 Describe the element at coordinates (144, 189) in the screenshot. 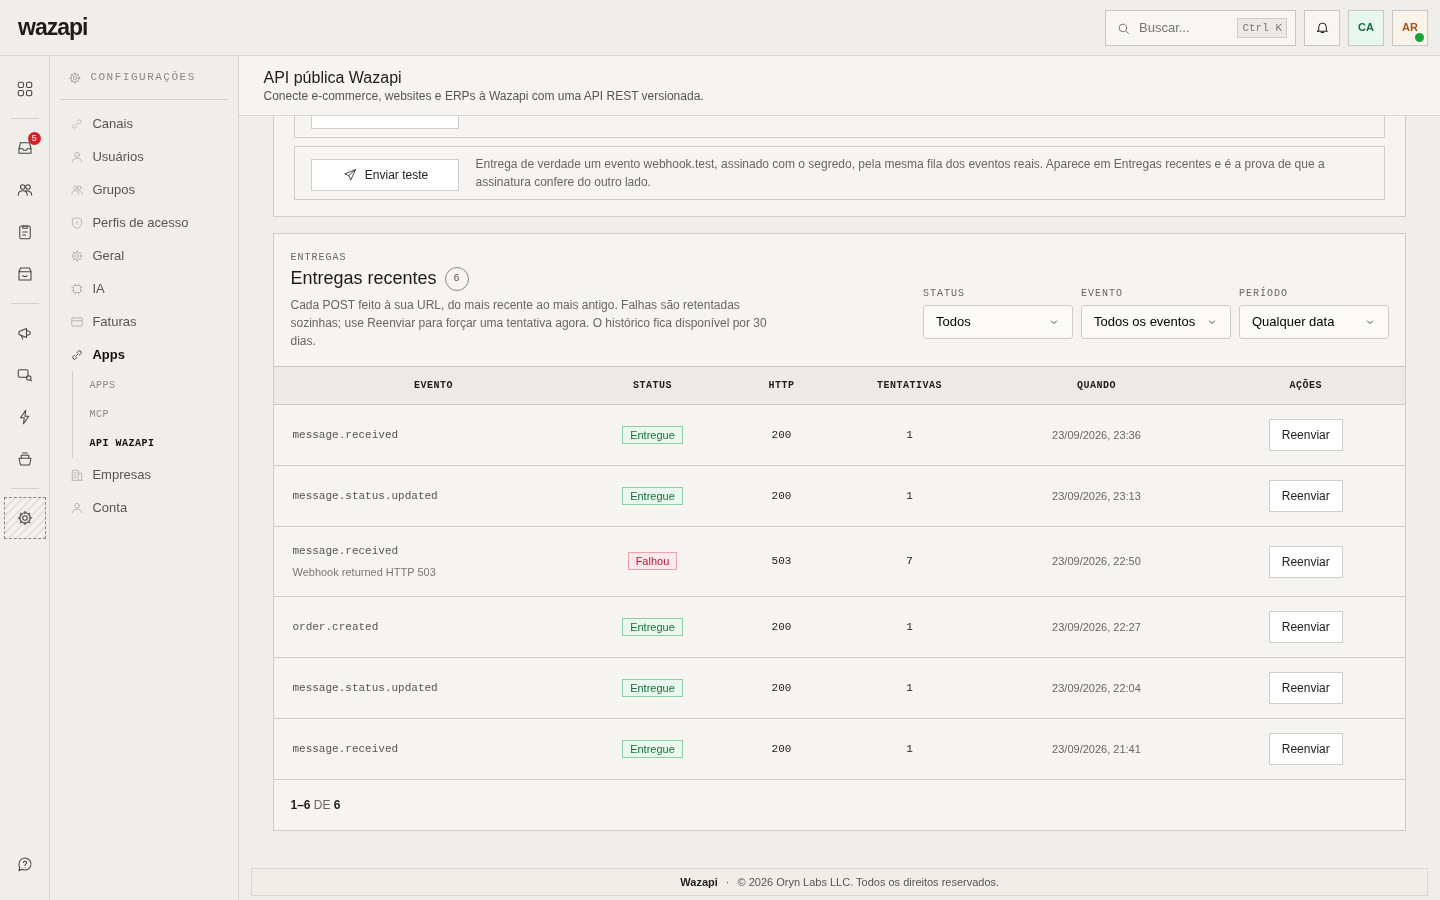

I see `sidebar-item: Grupos` at that location.